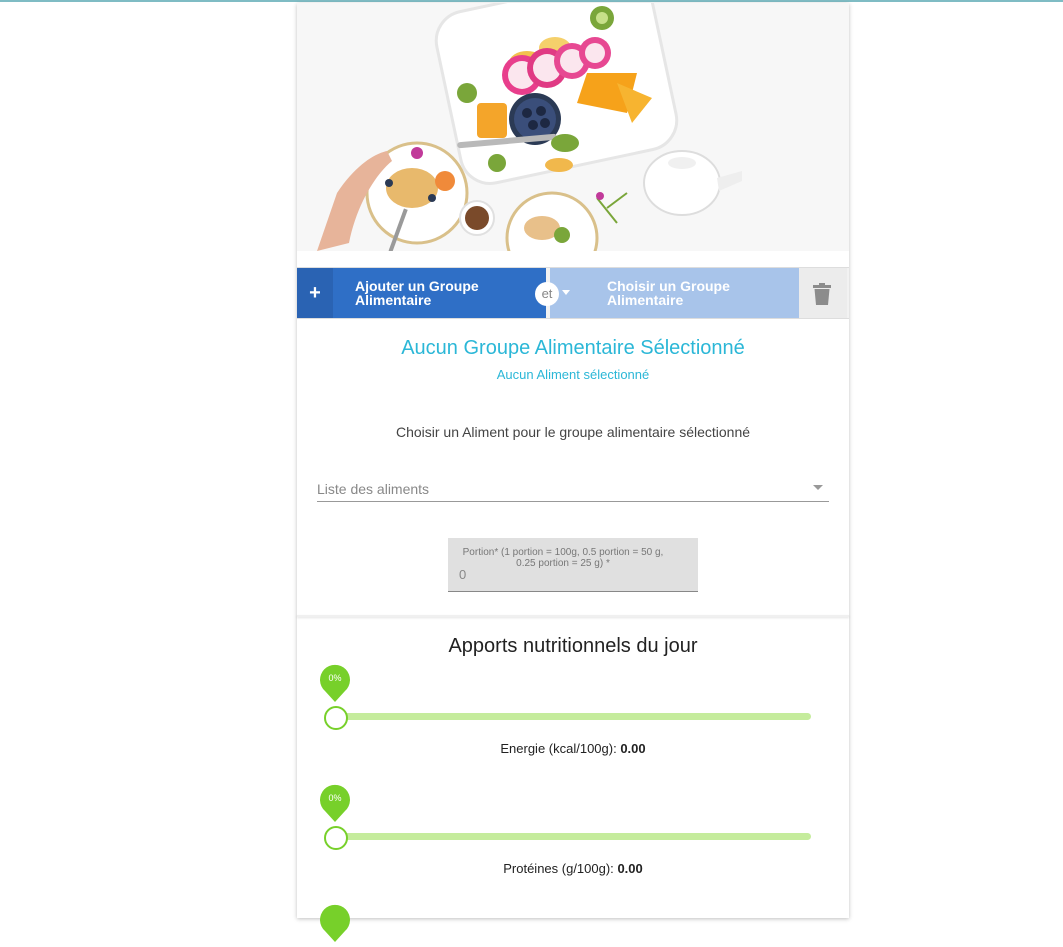  I want to click on energy-percent-bubble: 0%, so click(335, 683).